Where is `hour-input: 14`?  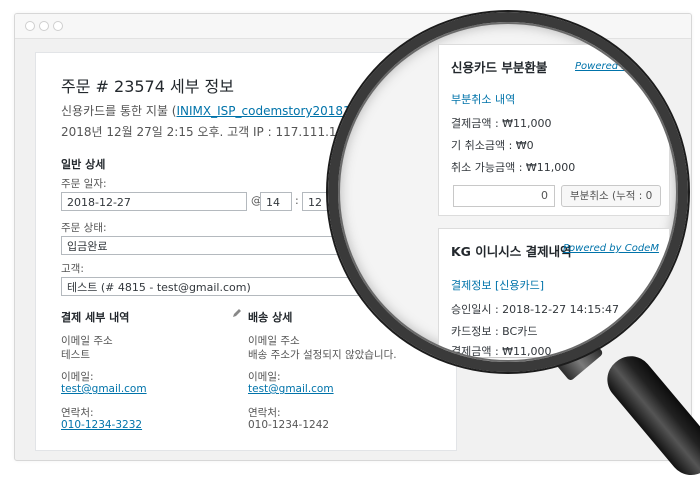
hour-input: 14 is located at coordinates (276, 201).